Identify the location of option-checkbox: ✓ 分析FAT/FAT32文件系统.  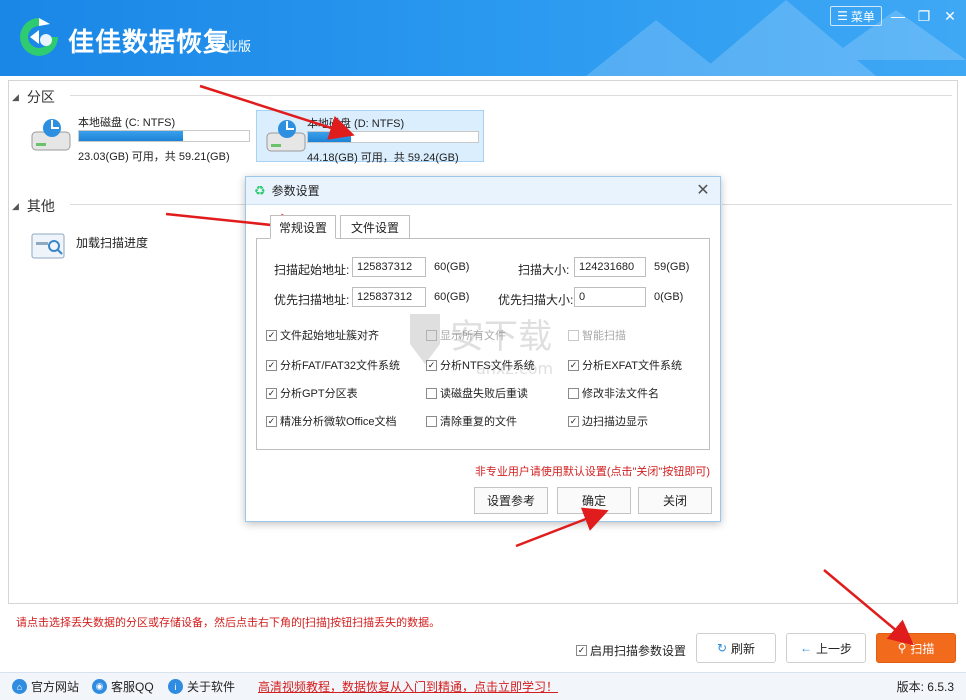
(333, 365).